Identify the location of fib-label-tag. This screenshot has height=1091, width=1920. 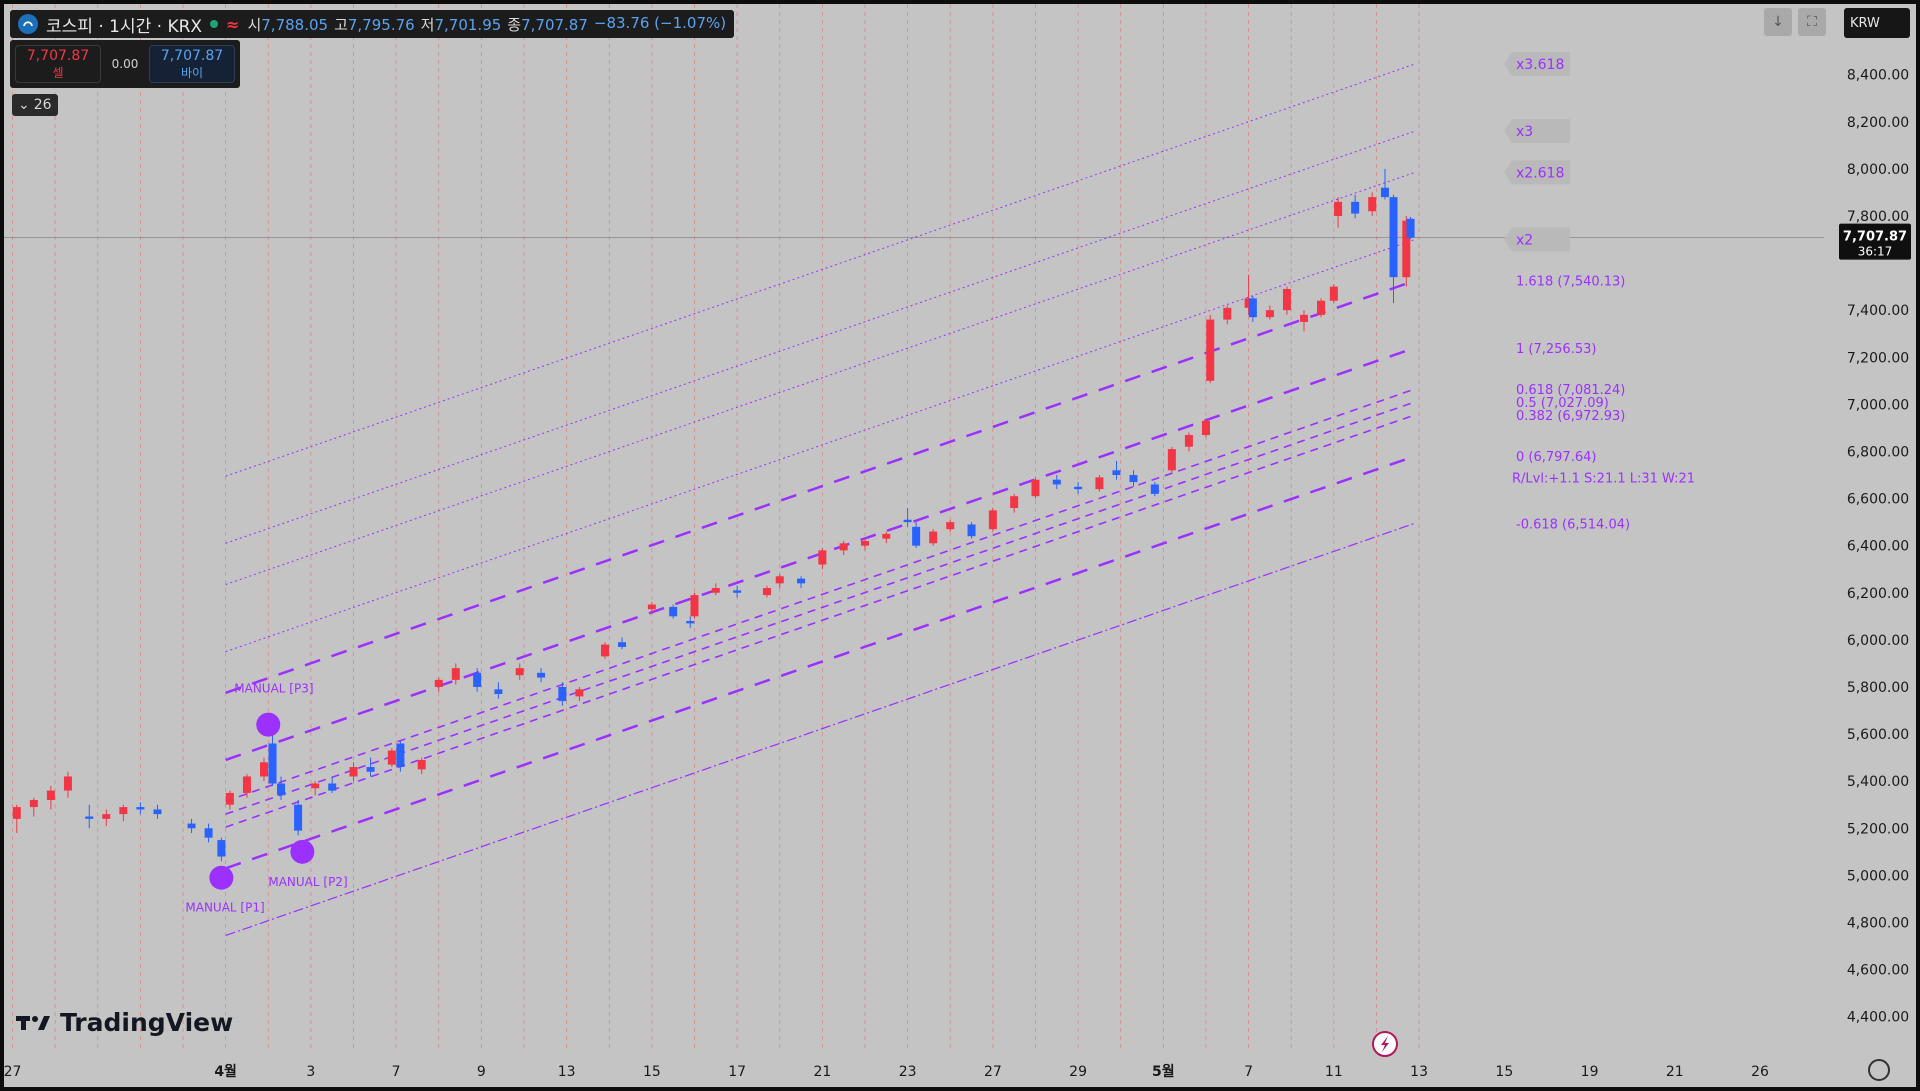
(1537, 131).